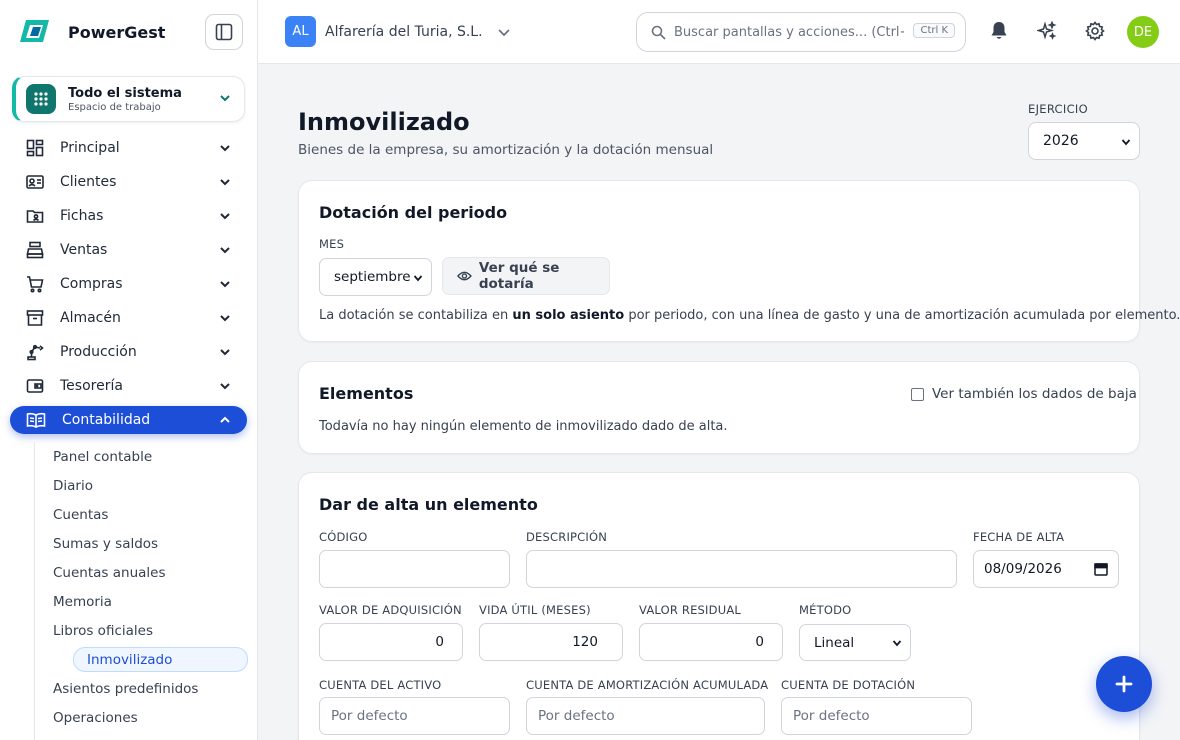  Describe the element at coordinates (332, 244) in the screenshot. I see `mes-label: MES` at that location.